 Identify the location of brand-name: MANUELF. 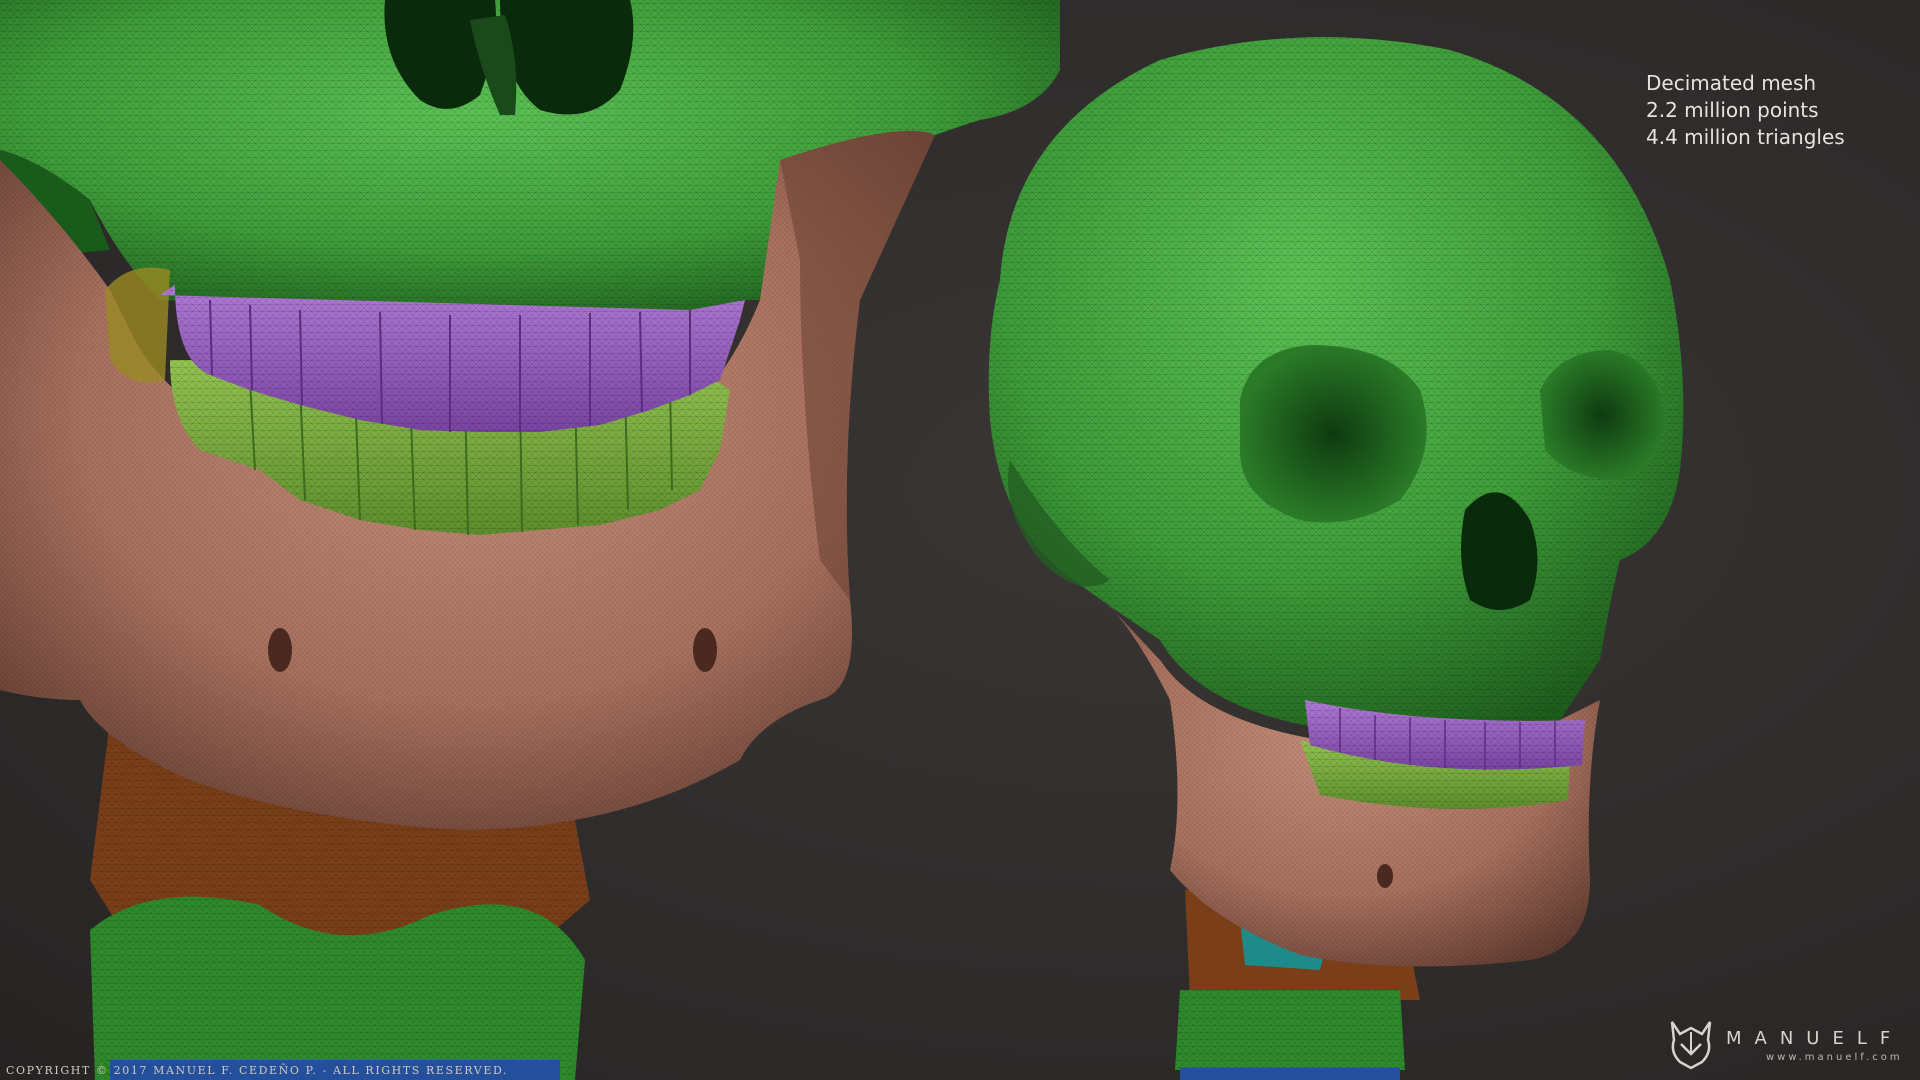
(1815, 1038).